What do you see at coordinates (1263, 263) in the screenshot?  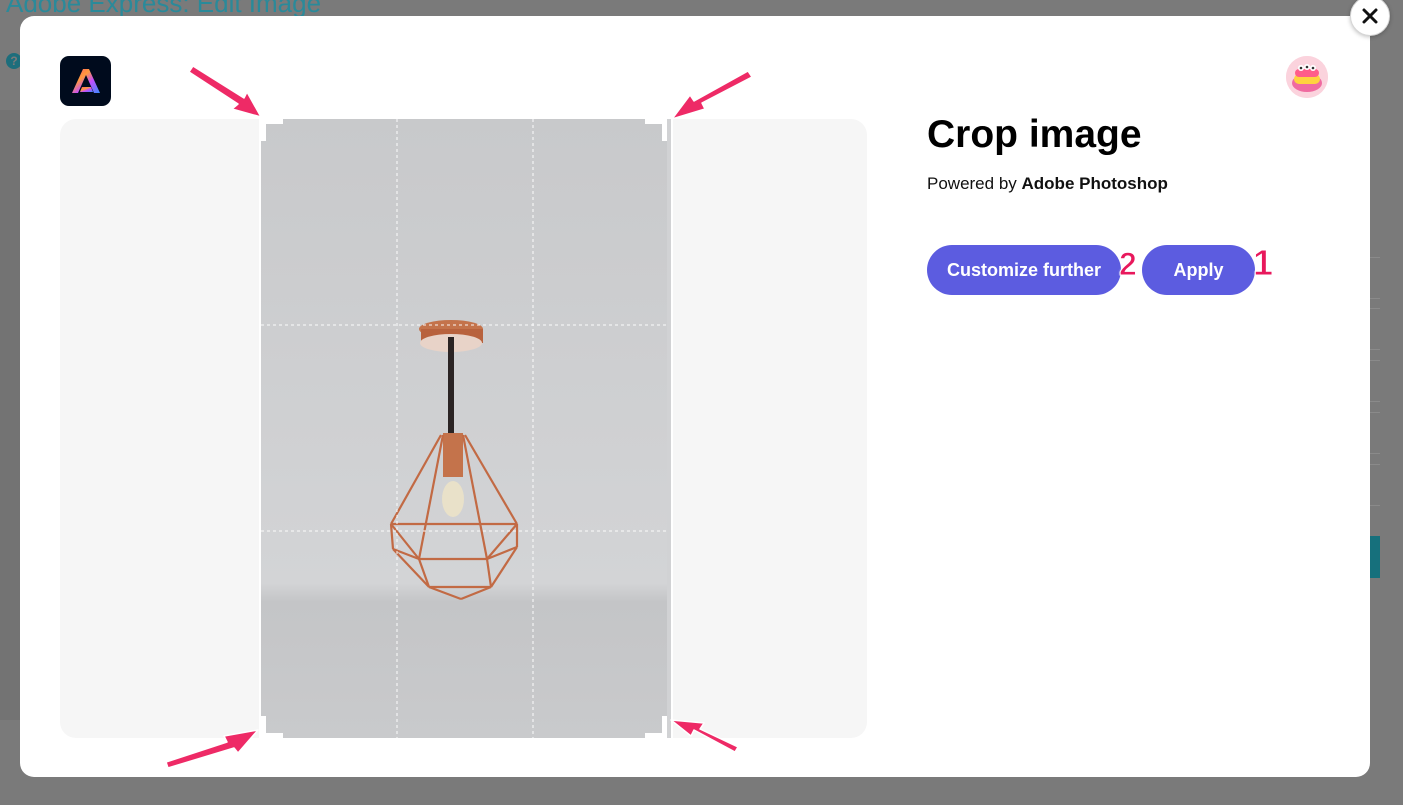 I see `annotation-number-1: 1` at bounding box center [1263, 263].